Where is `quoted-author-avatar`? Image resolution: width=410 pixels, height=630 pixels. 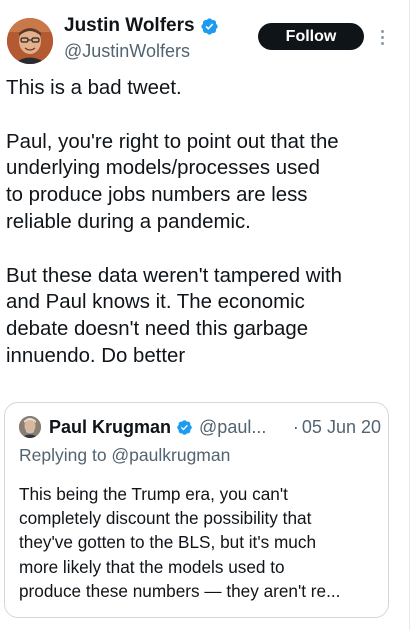
quoted-author-avatar is located at coordinates (30, 427).